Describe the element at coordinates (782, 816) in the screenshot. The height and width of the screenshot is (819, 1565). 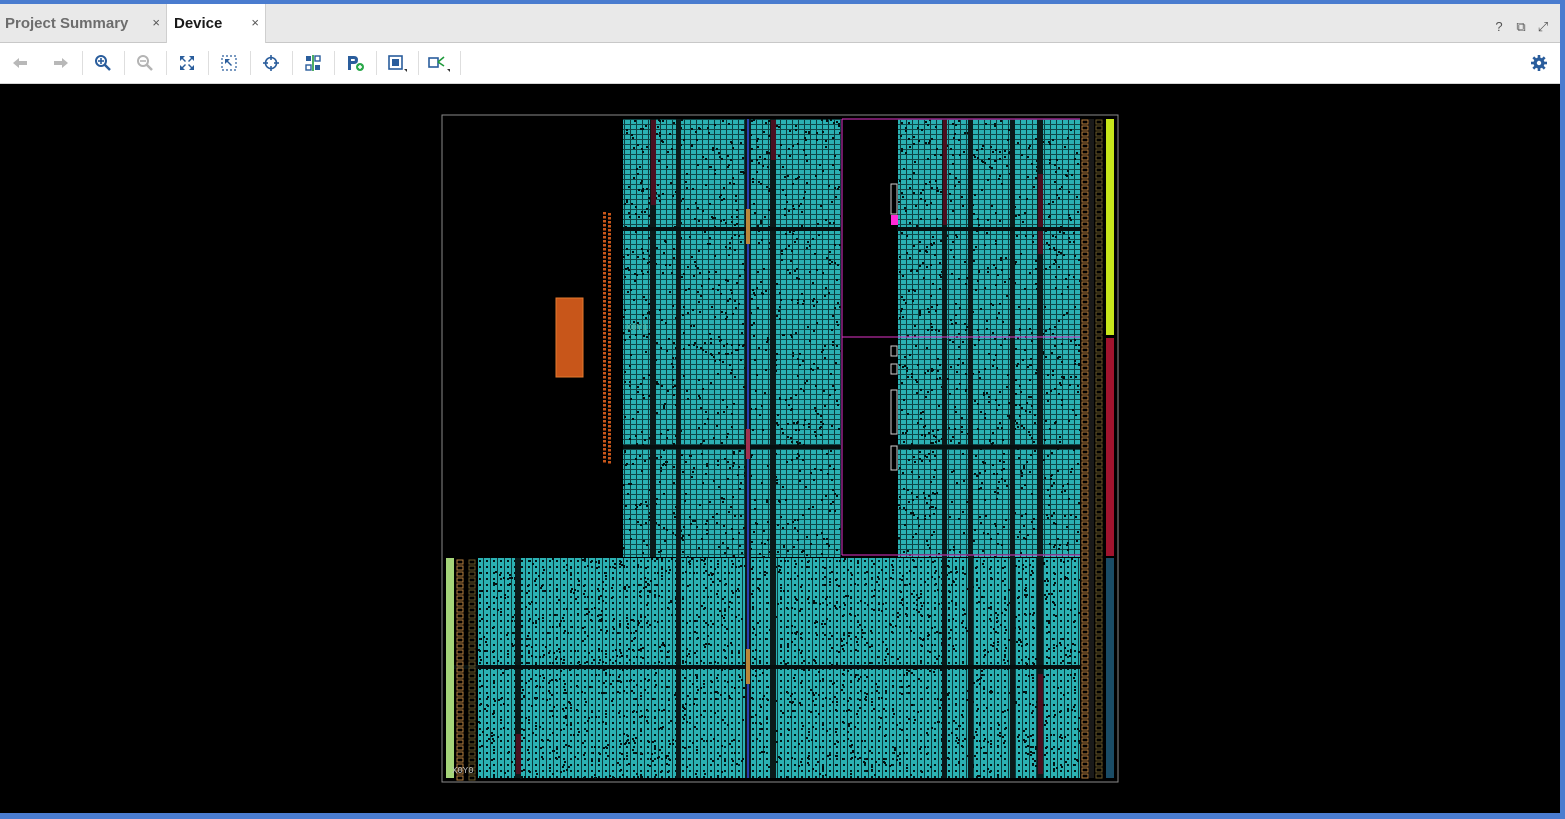
I see `window-frame-bottom` at that location.